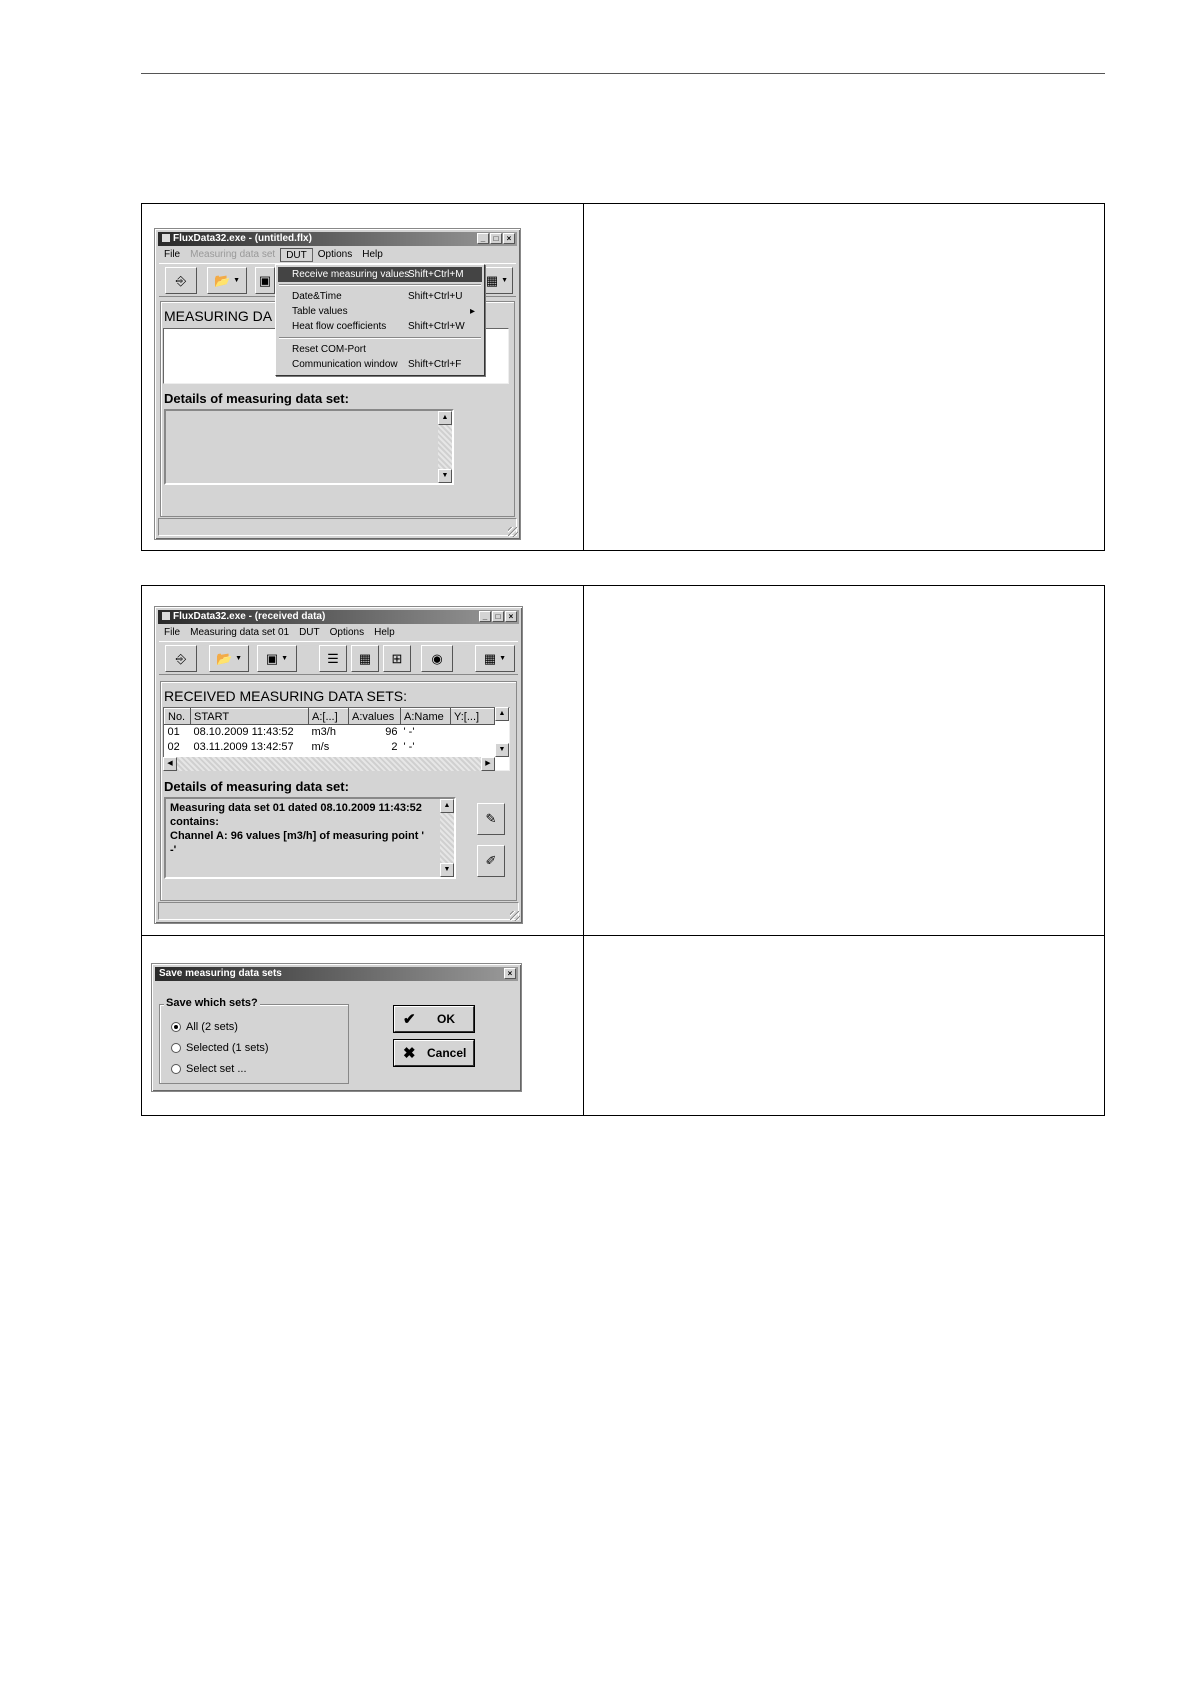 This screenshot has height=1684, width=1191. I want to click on title-bar: FluxData32.exe - (received data) _ □ ×, so click(338, 617).